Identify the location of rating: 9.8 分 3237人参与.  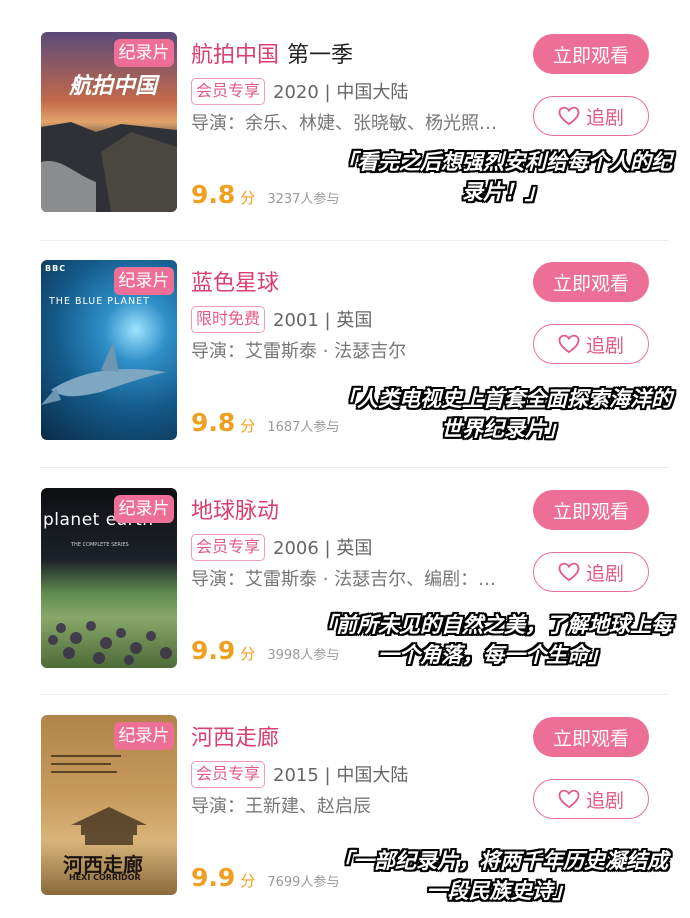
(265, 194).